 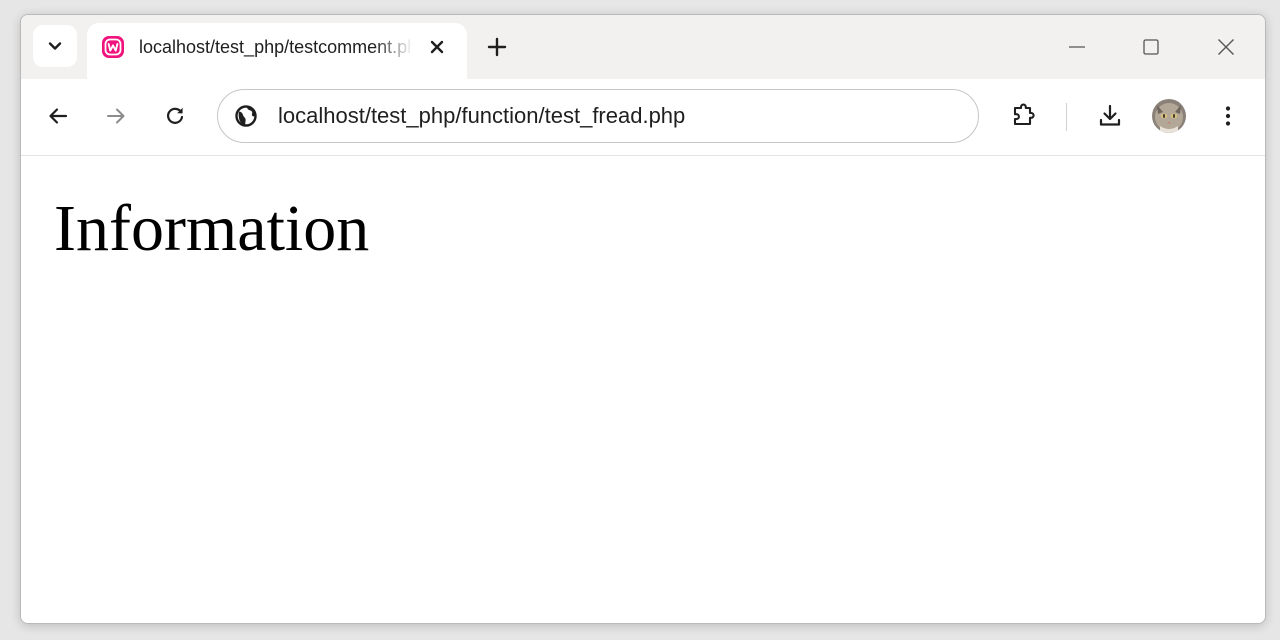 I want to click on avatar, so click(x=1169, y=116).